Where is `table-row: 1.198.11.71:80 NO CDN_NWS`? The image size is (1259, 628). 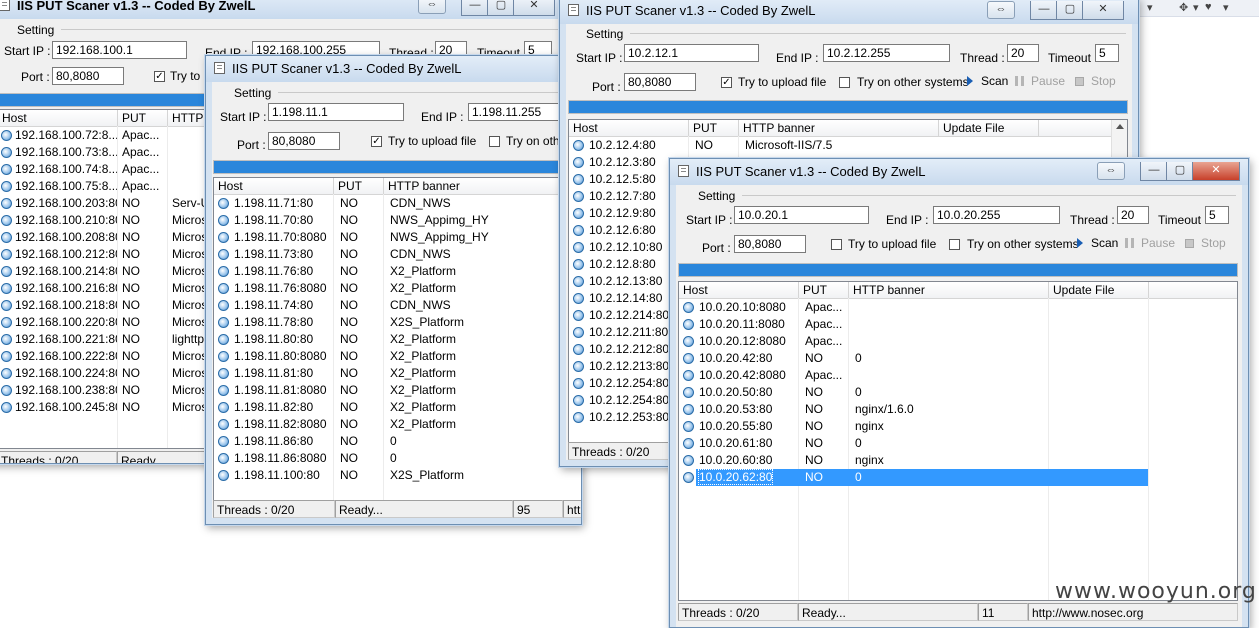 table-row: 1.198.11.71:80 NO CDN_NWS is located at coordinates (397, 203).